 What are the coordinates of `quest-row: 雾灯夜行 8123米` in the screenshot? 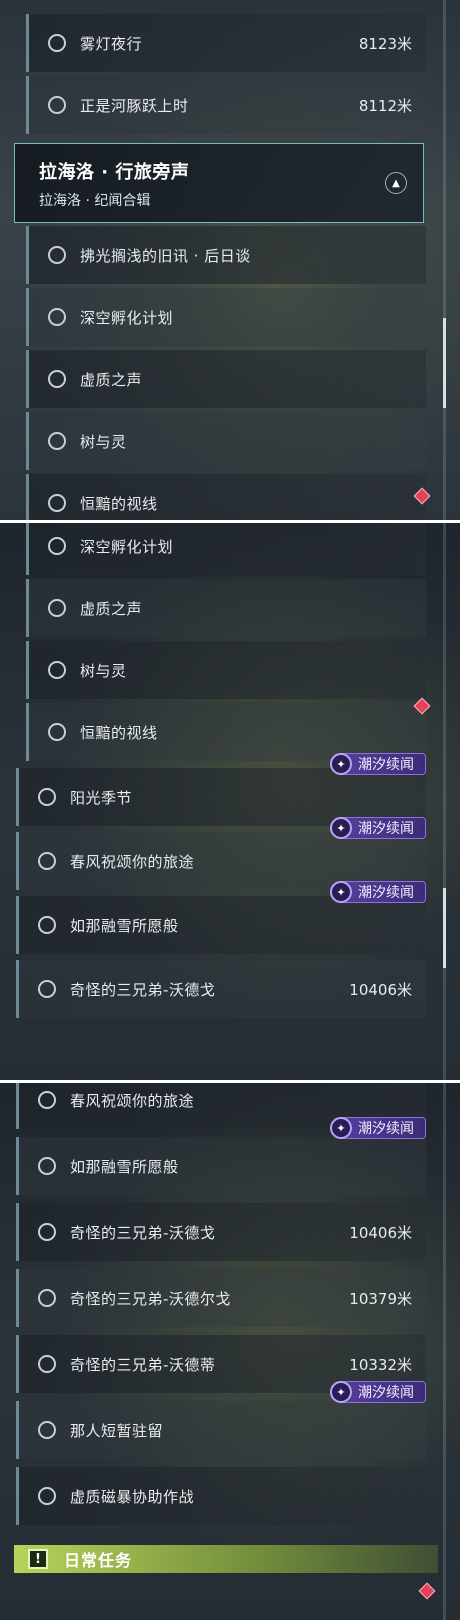 It's located at (226, 43).